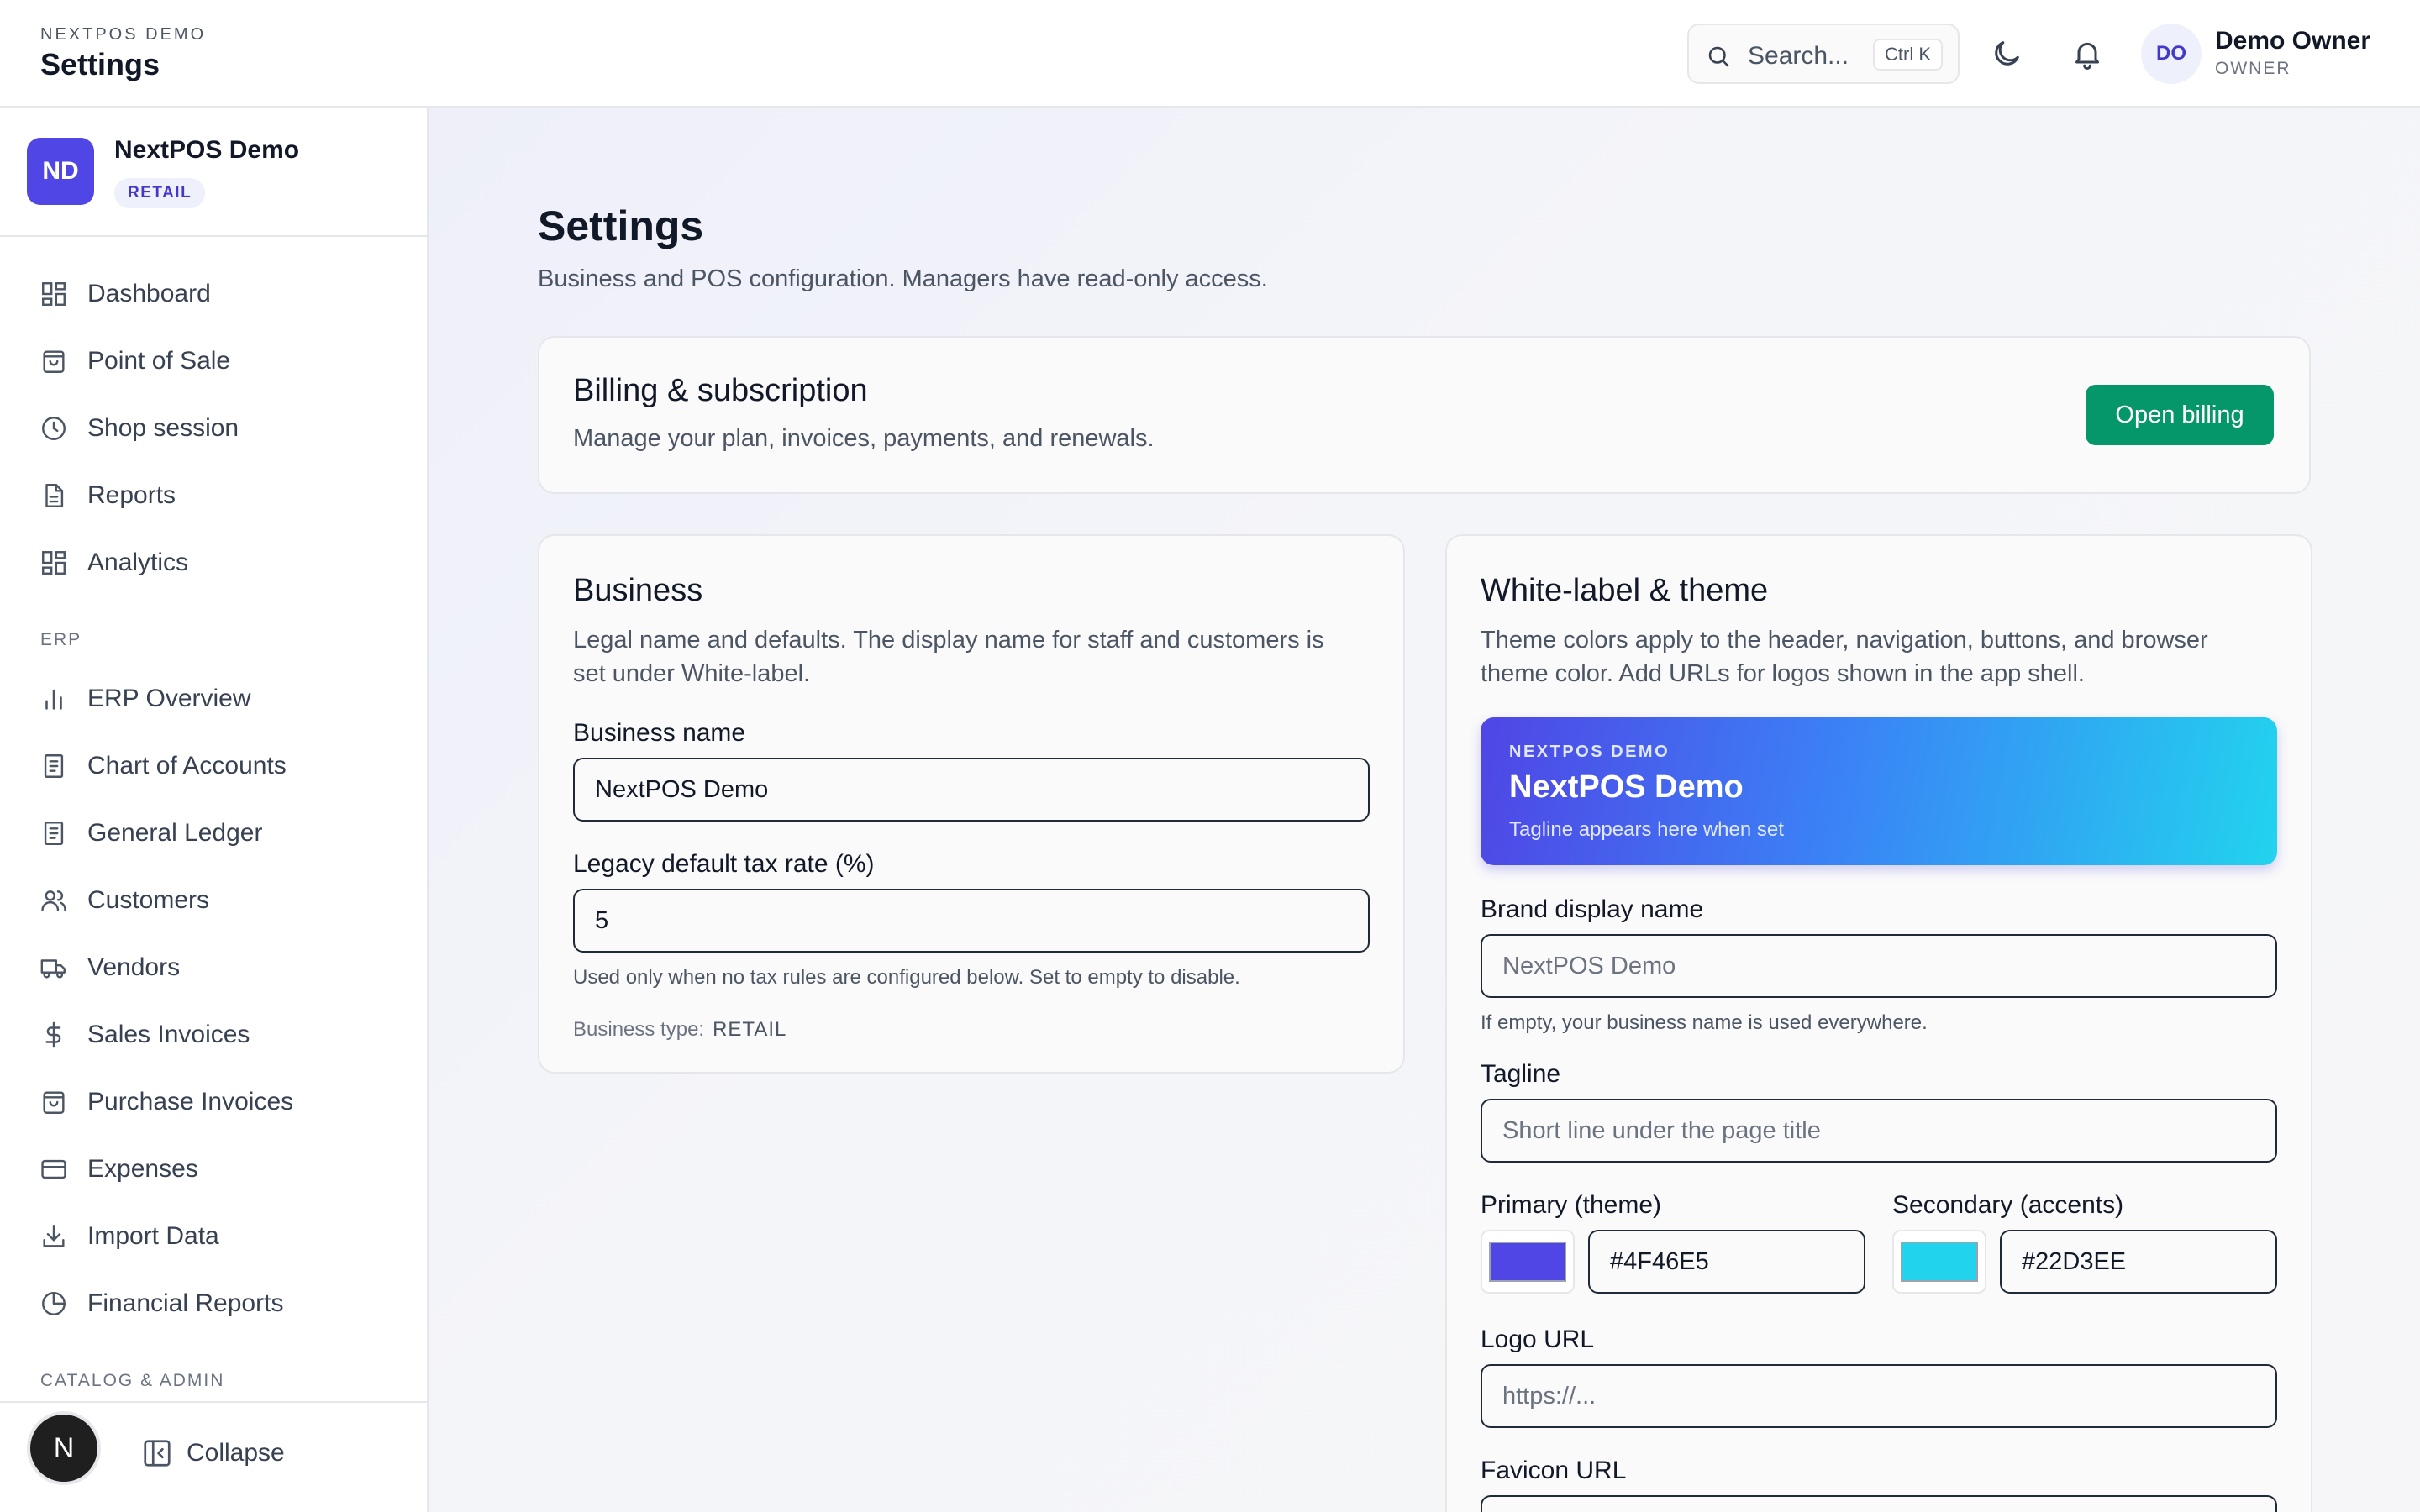 This screenshot has width=2420, height=1512. What do you see at coordinates (54, 699) in the screenshot?
I see `bar-chart-icon` at bounding box center [54, 699].